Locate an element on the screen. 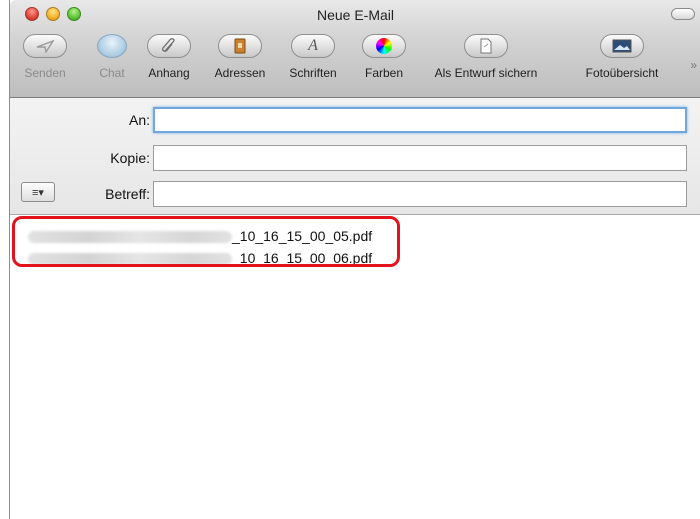  addresses-label: Adressen is located at coordinates (240, 73).